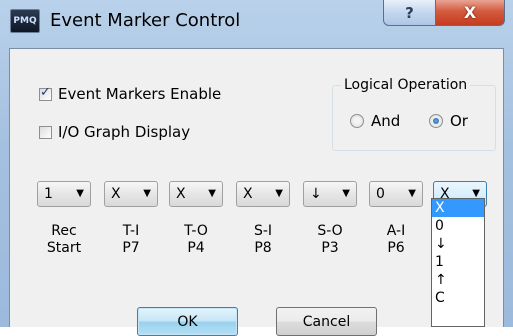 Image resolution: width=513 pixels, height=336 pixels. What do you see at coordinates (131, 194) in the screenshot?
I see `combo-t-i: X ▼` at bounding box center [131, 194].